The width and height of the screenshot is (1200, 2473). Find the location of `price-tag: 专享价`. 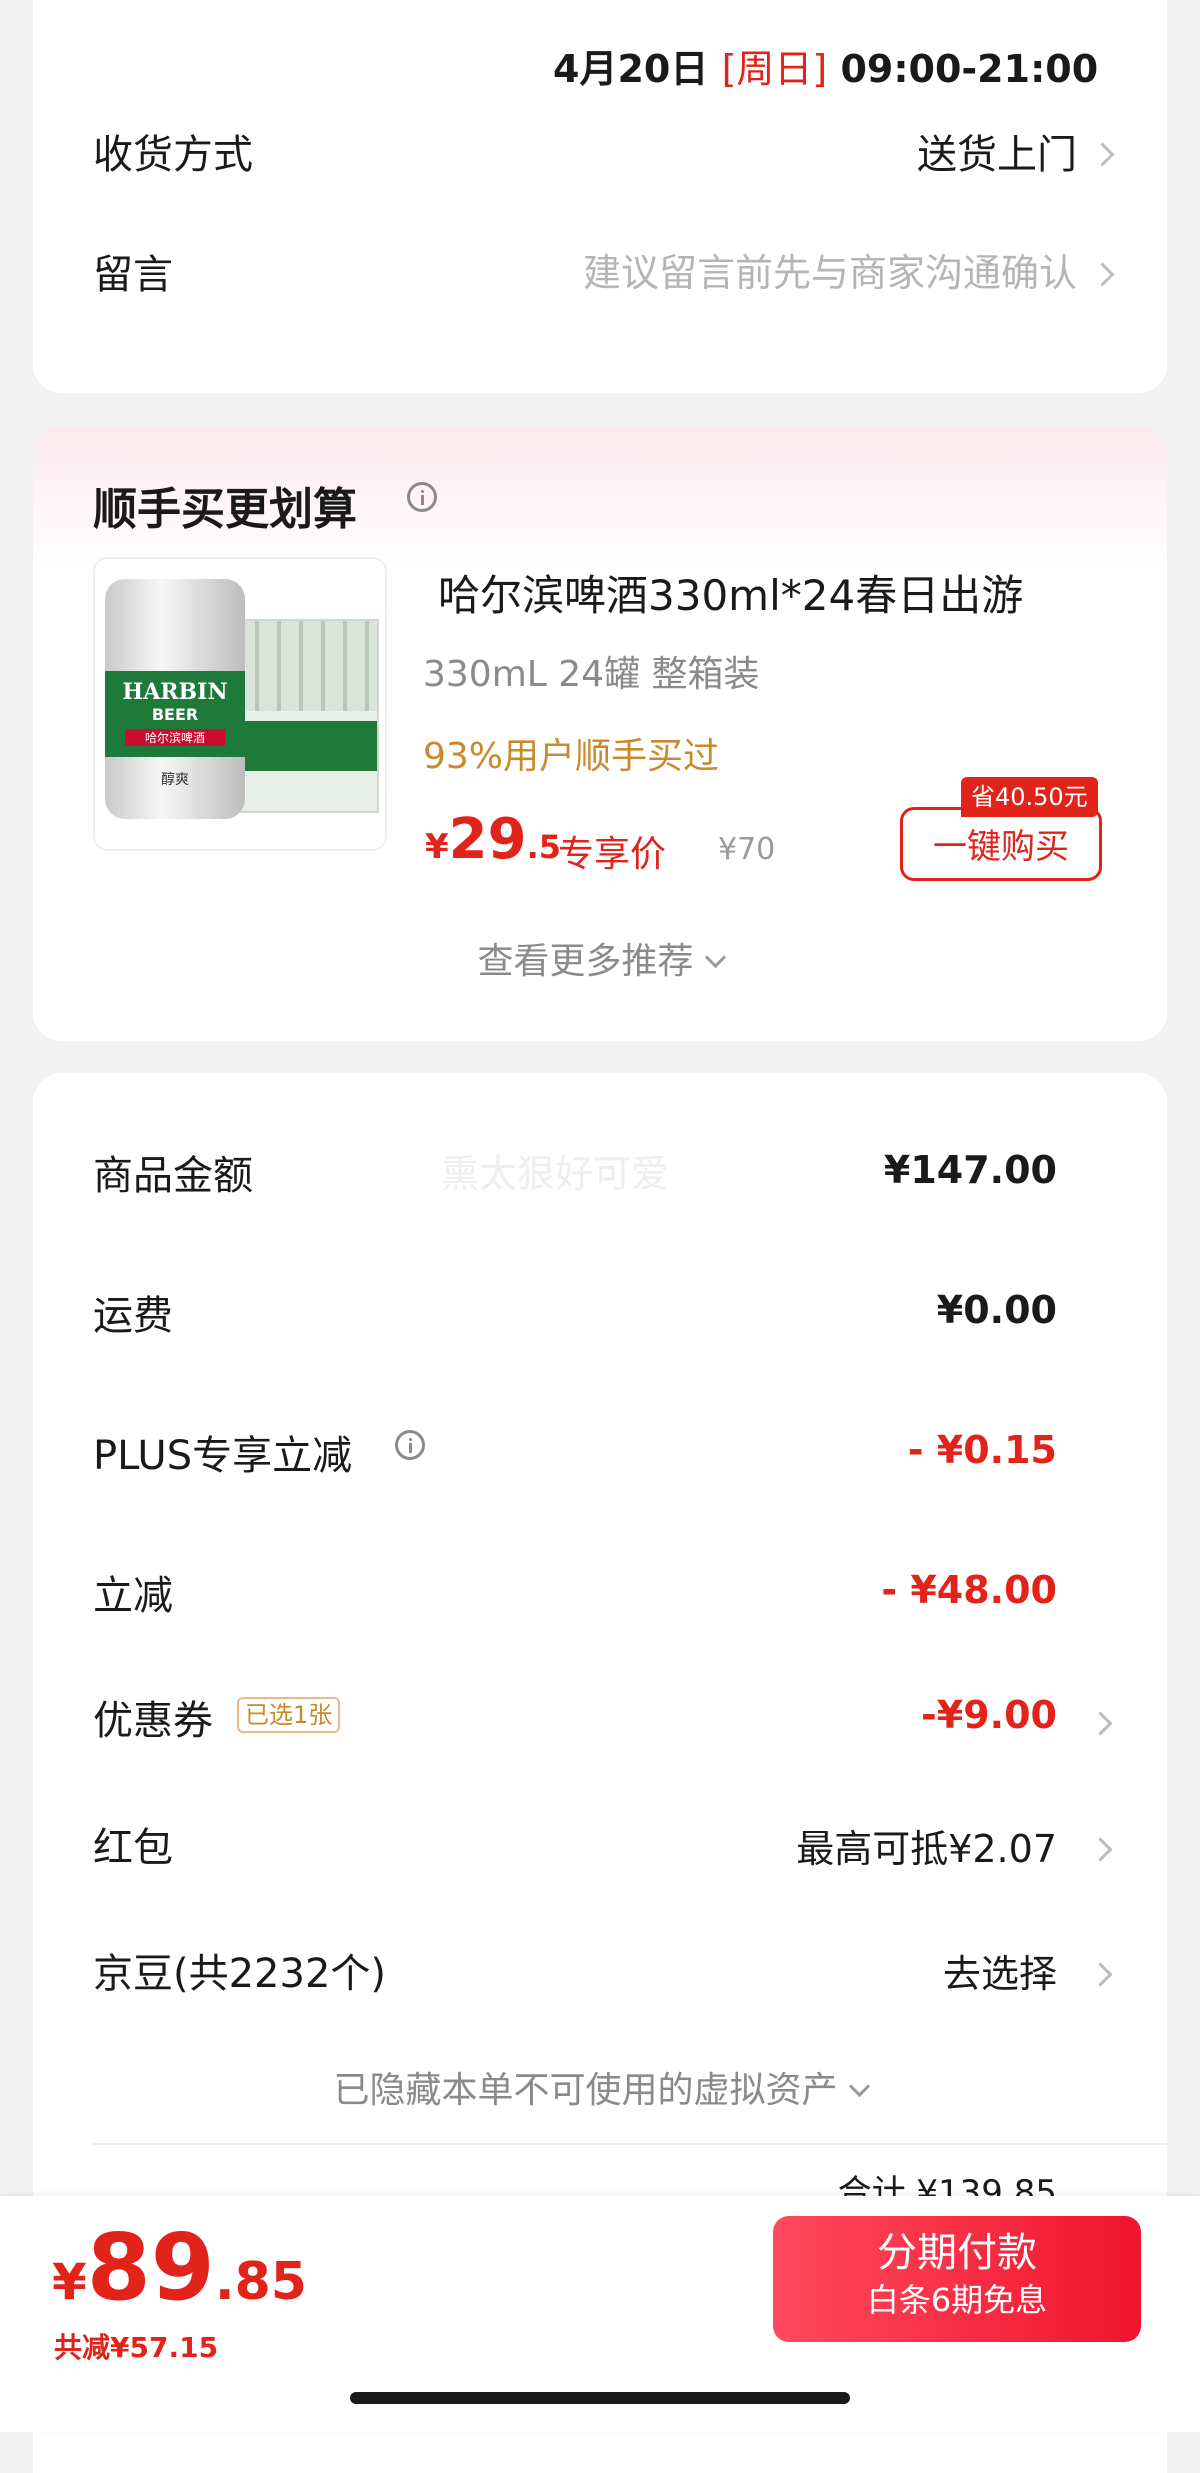

price-tag: 专享价 is located at coordinates (612, 854).